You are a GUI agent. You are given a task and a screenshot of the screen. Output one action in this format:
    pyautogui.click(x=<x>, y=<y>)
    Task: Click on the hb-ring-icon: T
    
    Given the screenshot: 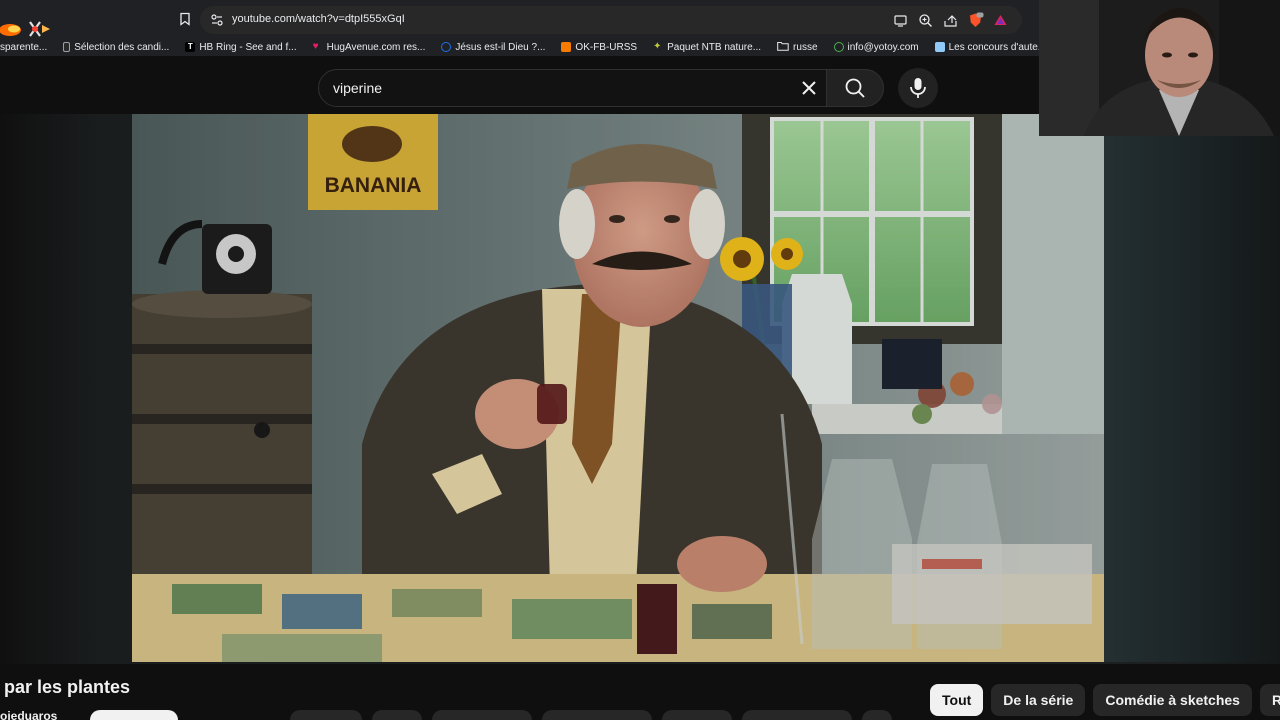 What is the action you would take?
    pyautogui.click(x=190, y=47)
    